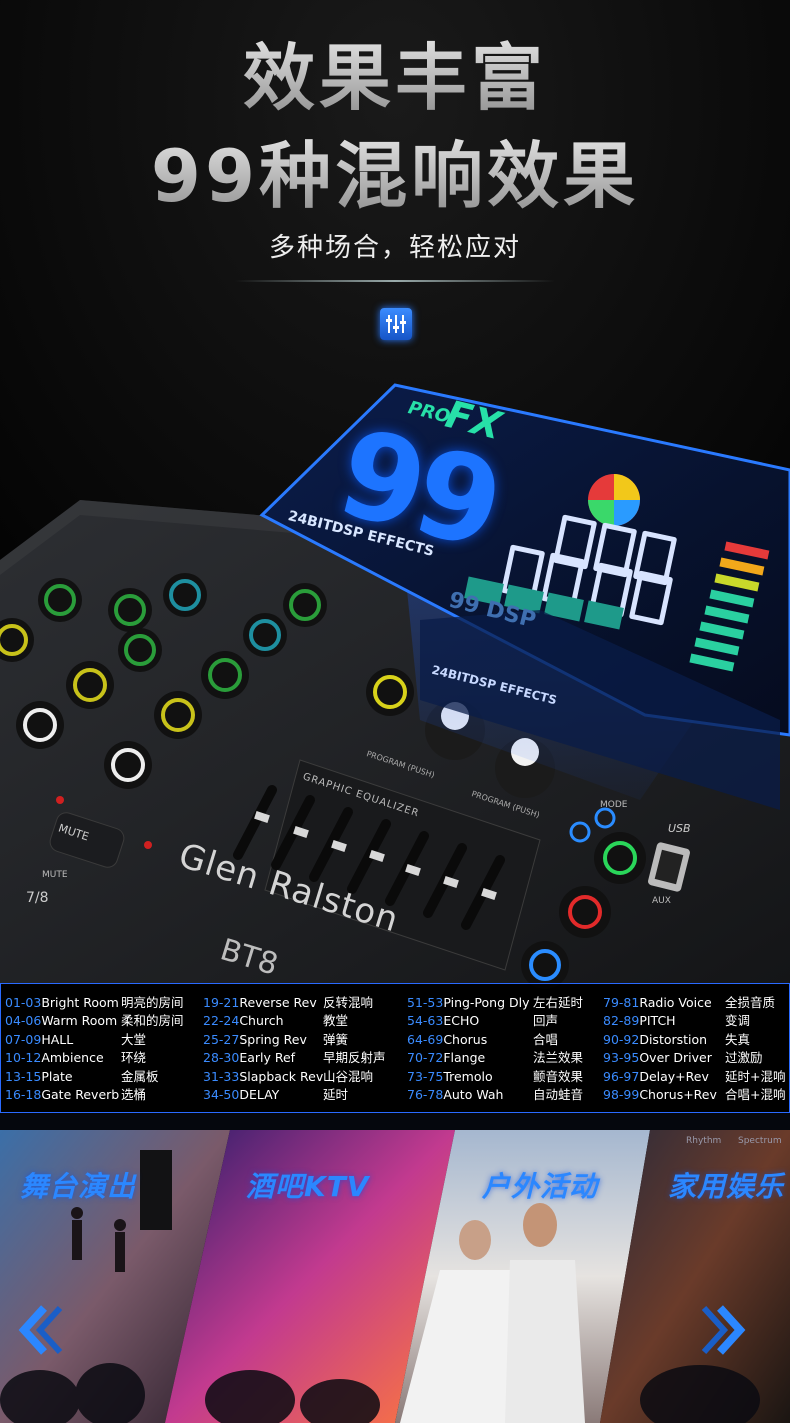  What do you see at coordinates (395, 78) in the screenshot?
I see `page-title: 效果丰富` at bounding box center [395, 78].